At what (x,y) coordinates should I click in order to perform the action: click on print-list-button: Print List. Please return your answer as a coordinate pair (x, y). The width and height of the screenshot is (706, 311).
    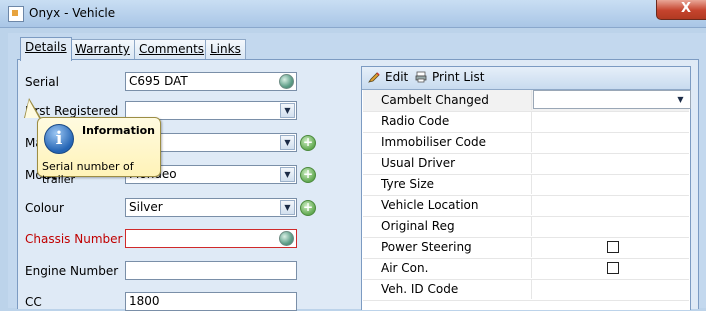
    Looking at the image, I should click on (449, 77).